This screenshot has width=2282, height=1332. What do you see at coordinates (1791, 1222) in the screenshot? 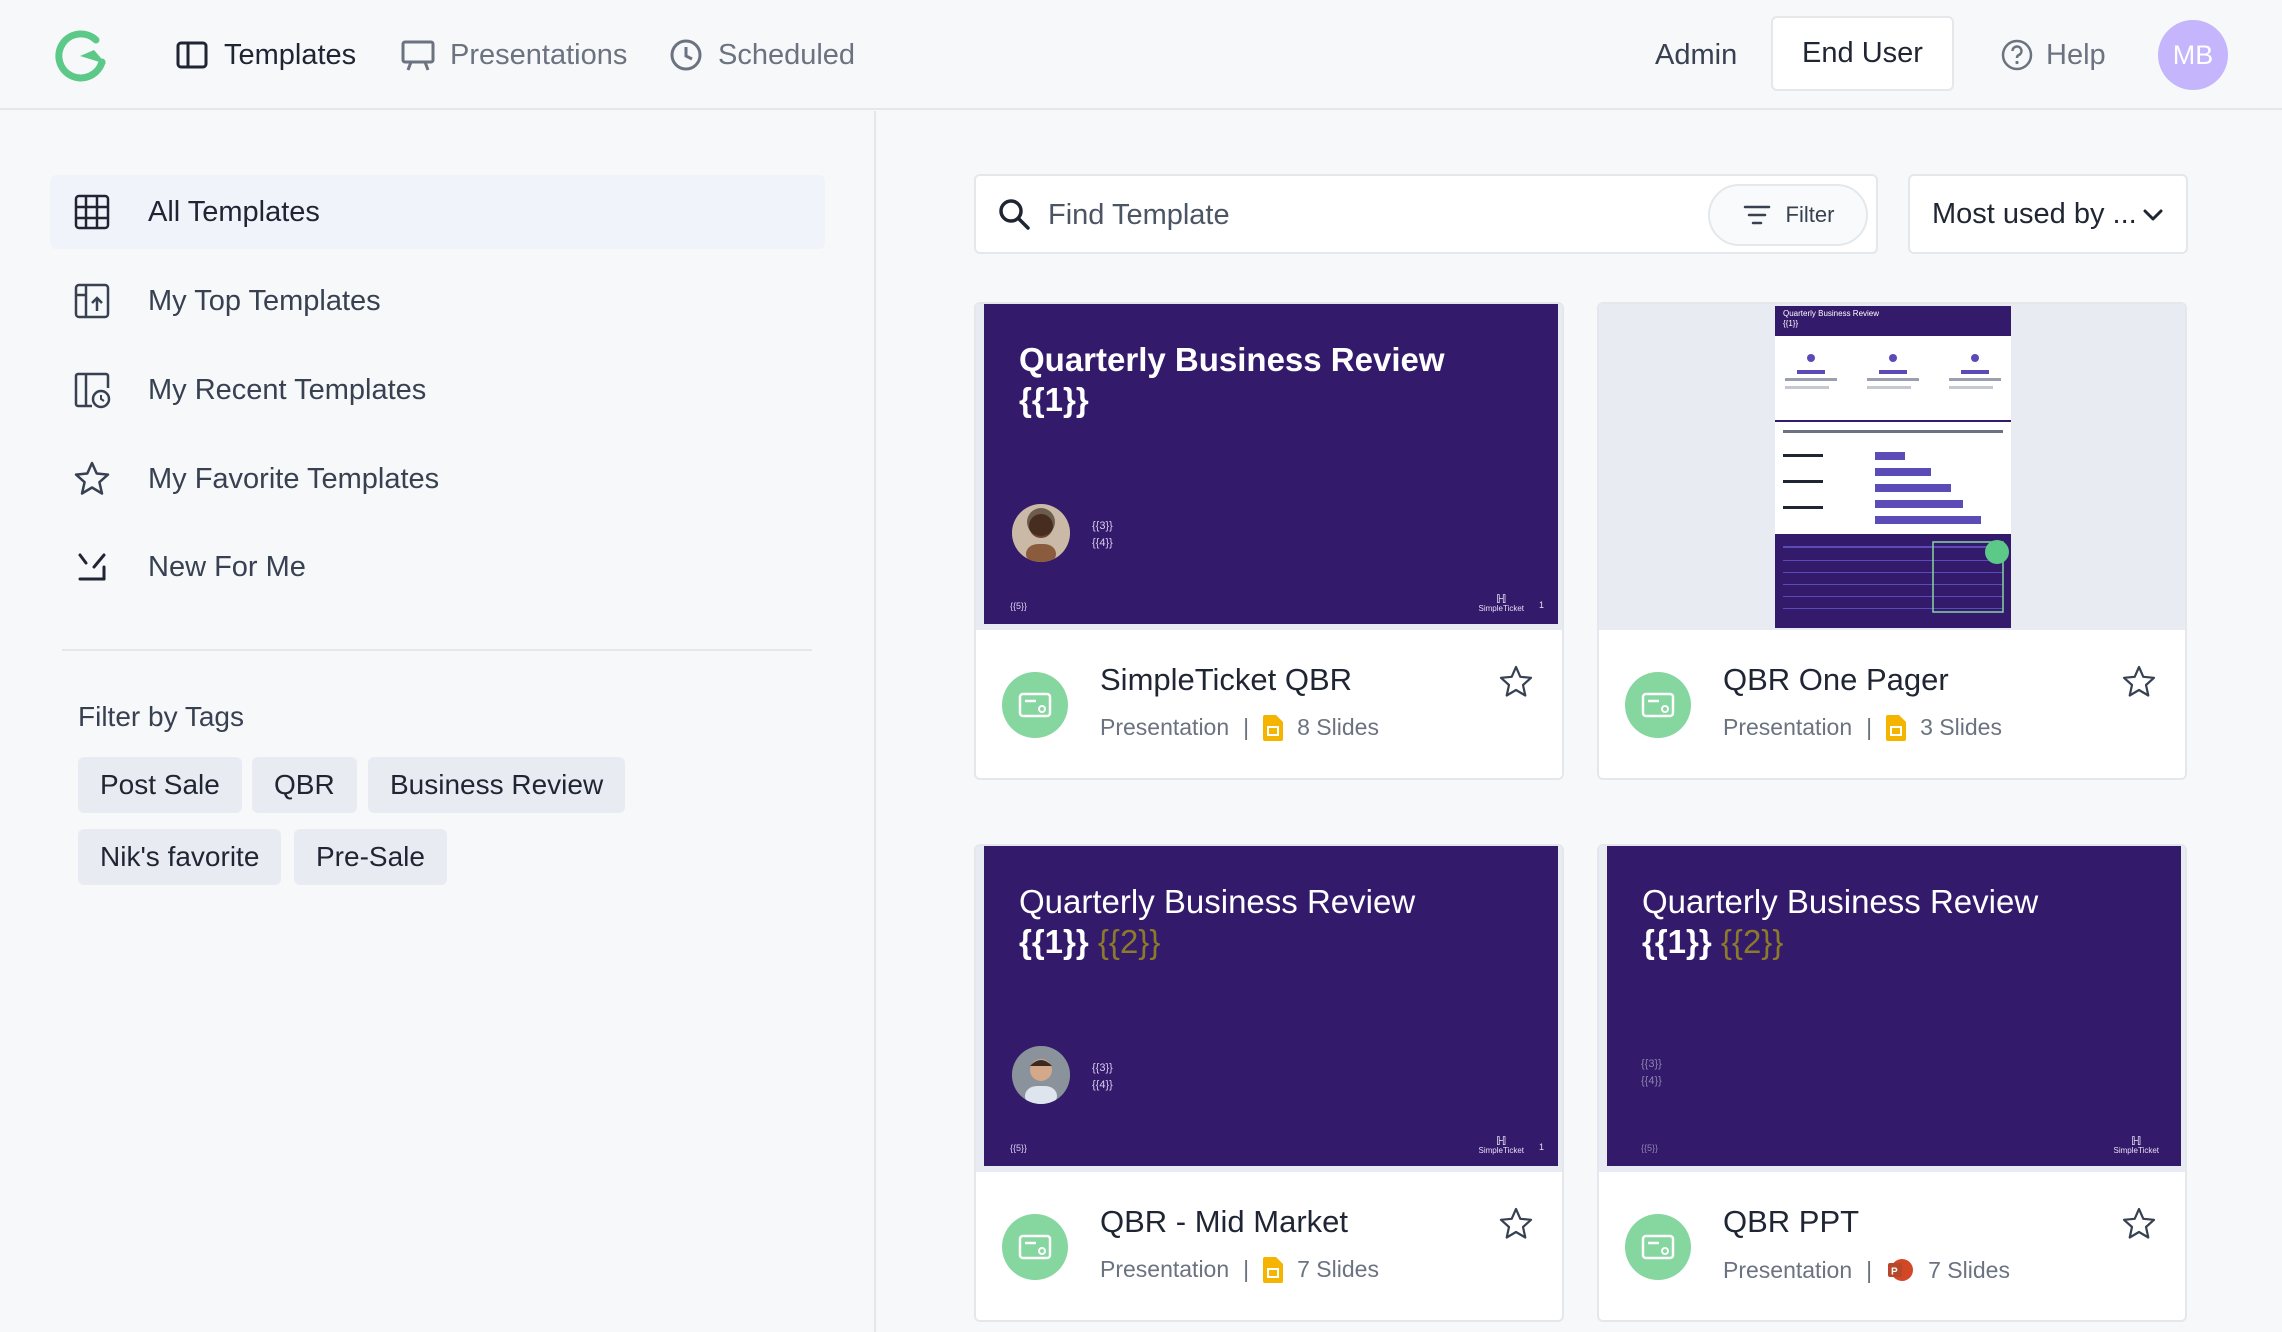
I see `template-title: QBR PPT` at bounding box center [1791, 1222].